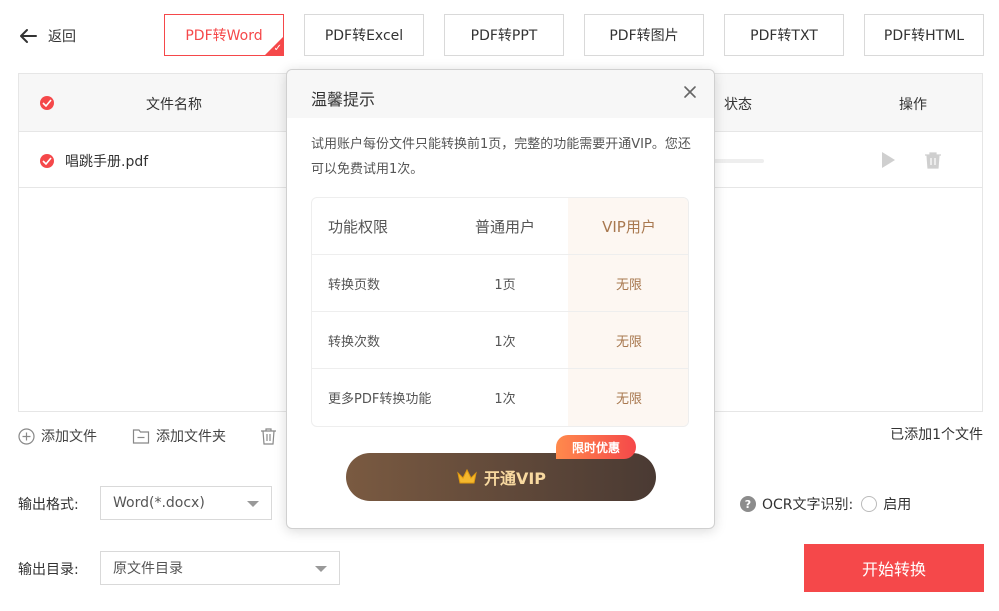 The width and height of the screenshot is (999, 611). What do you see at coordinates (500, 340) in the screenshot?
I see `table-row: 转换次数 1次 无限` at bounding box center [500, 340].